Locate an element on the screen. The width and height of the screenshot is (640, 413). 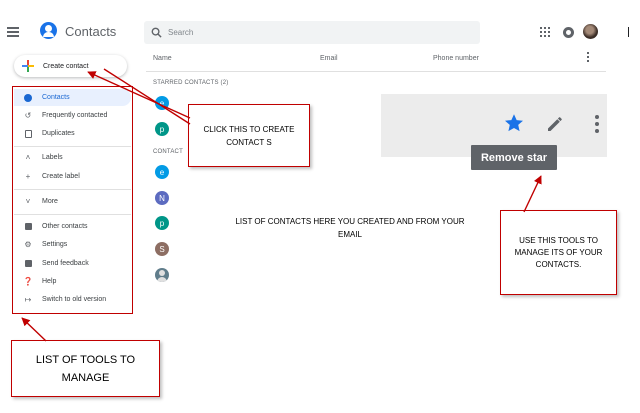
main-menu-icon is located at coordinates (13, 32).